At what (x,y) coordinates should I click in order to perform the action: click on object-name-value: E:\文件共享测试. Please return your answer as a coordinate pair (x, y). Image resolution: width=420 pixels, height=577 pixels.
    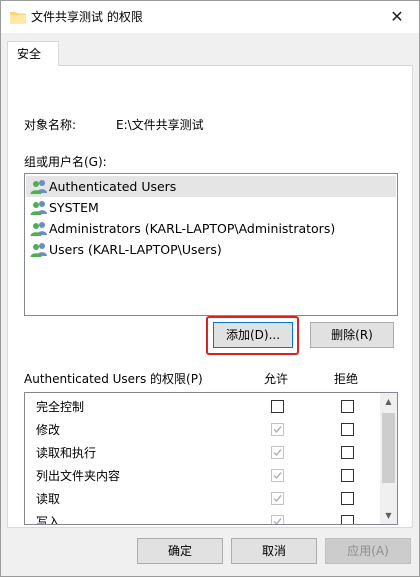
    Looking at the image, I should click on (160, 125).